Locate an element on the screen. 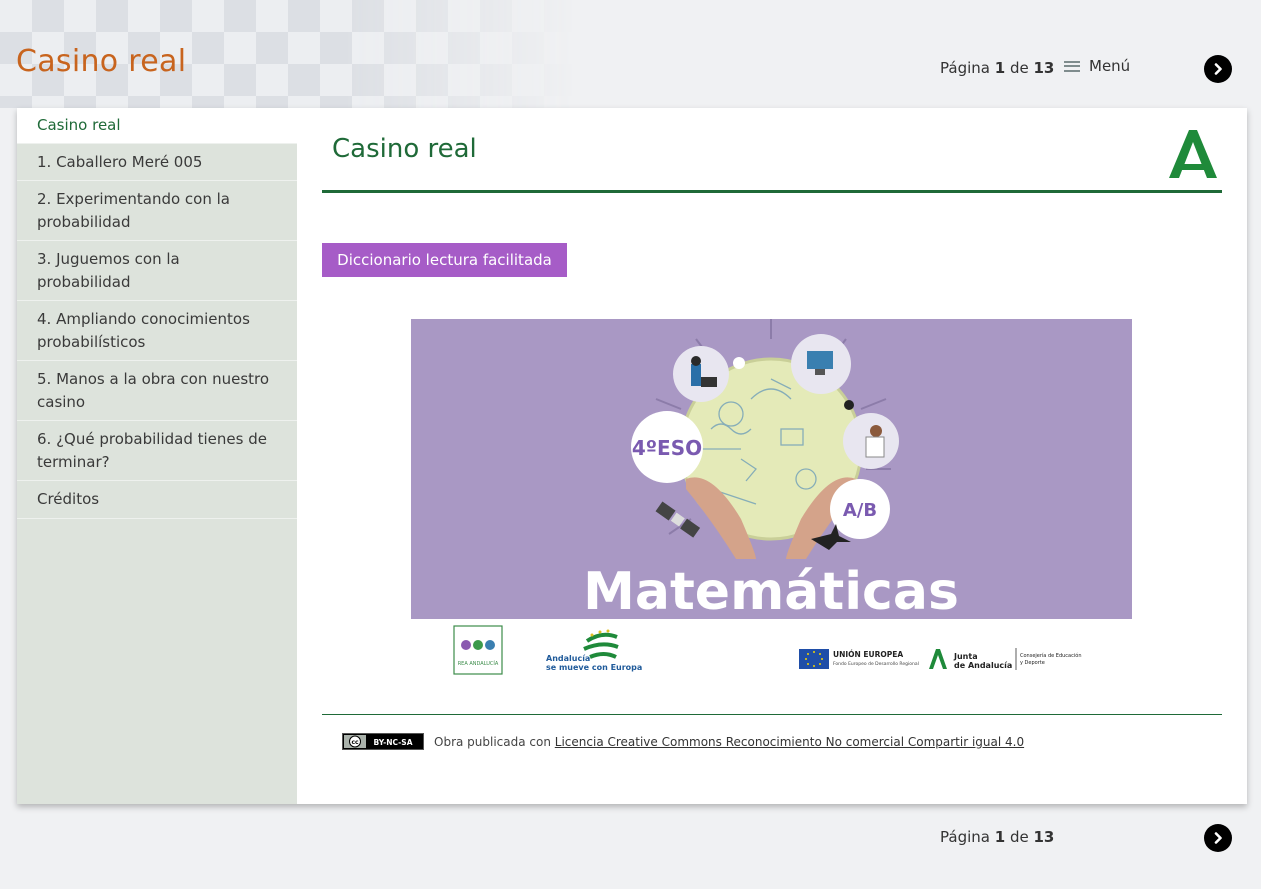 This screenshot has width=1261, height=889. pagination-bottom: Página 1 de 13 is located at coordinates (997, 837).